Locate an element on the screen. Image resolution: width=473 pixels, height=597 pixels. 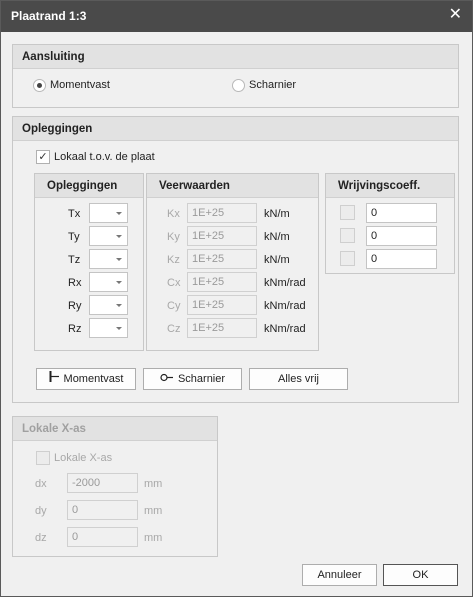
friction-subgroup: Wrijvingscoeff. 0 0 0 is located at coordinates (390, 223).